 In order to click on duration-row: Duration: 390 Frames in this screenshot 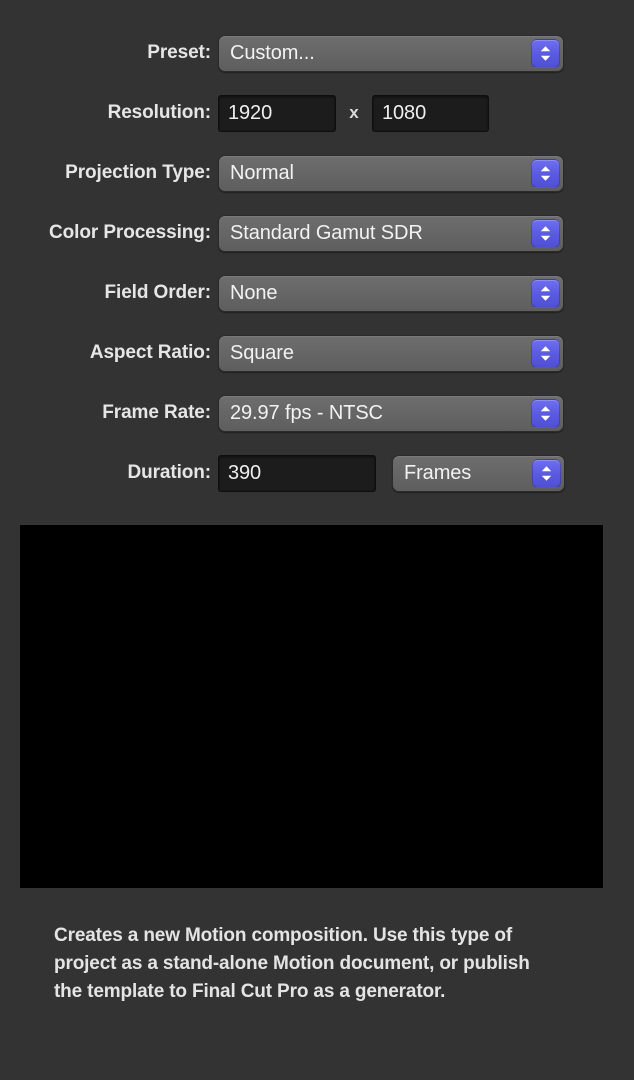, I will do `click(317, 473)`.